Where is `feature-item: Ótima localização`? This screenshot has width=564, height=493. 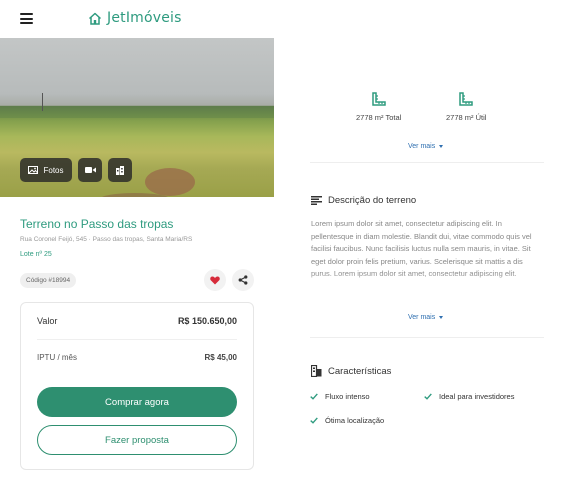 feature-item: Ótima localização is located at coordinates (347, 420).